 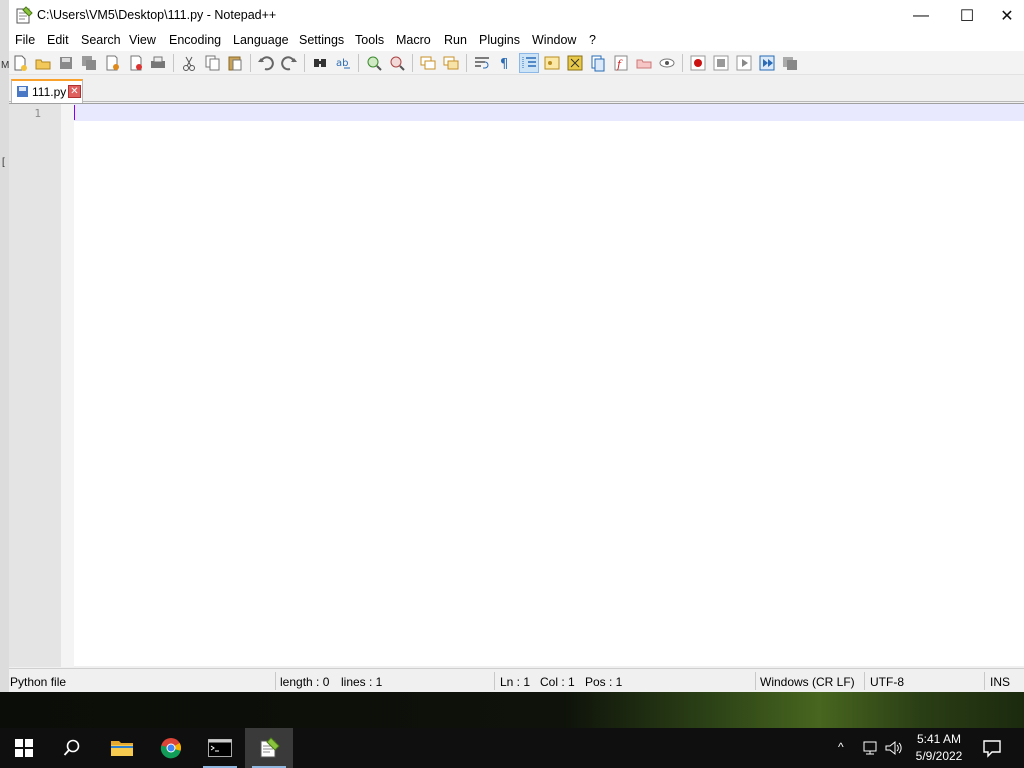 What do you see at coordinates (266, 63) in the screenshot?
I see `undo-icon` at bounding box center [266, 63].